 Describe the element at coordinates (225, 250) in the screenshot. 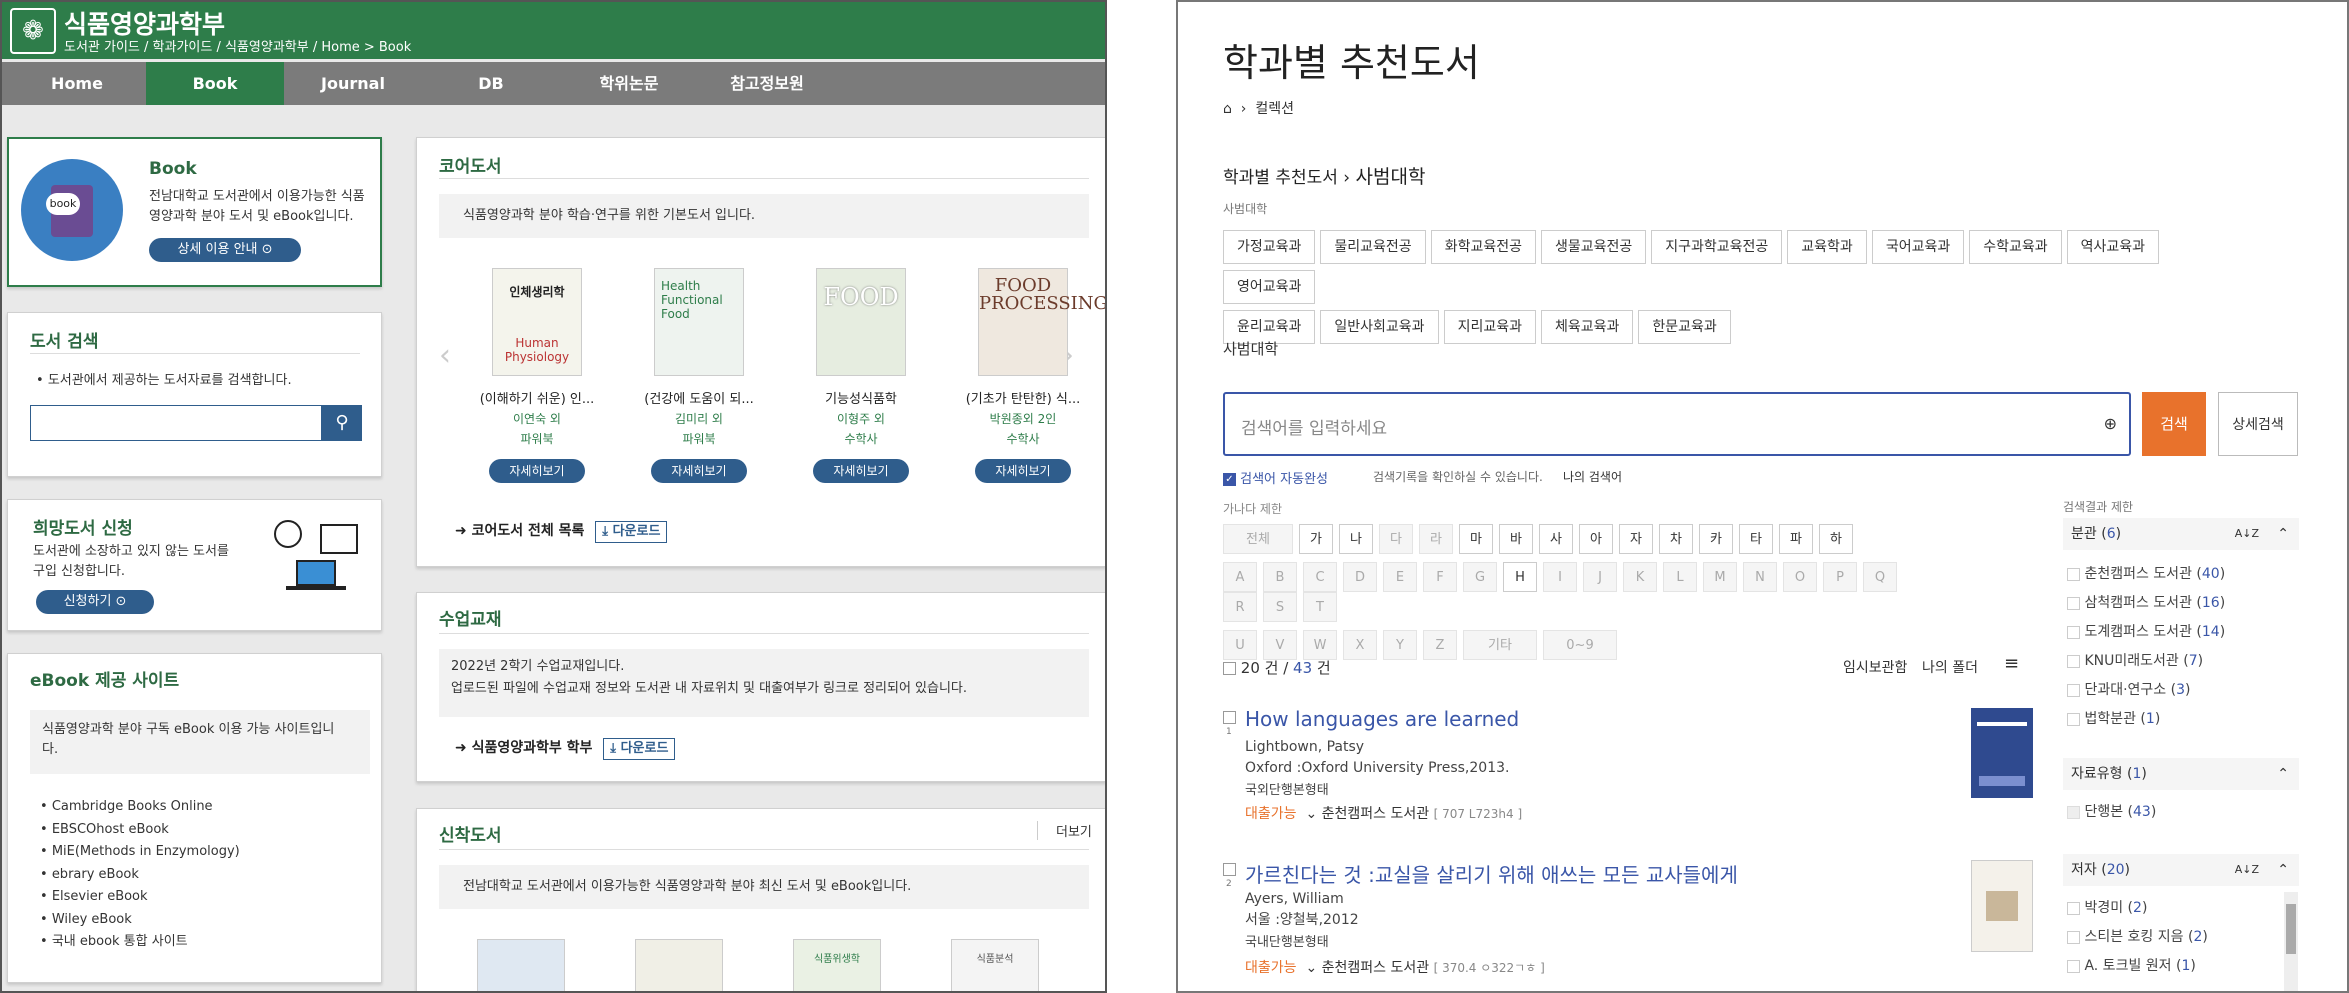

I see `detail-guide-button: 상세 이용 안내 ⊙` at that location.